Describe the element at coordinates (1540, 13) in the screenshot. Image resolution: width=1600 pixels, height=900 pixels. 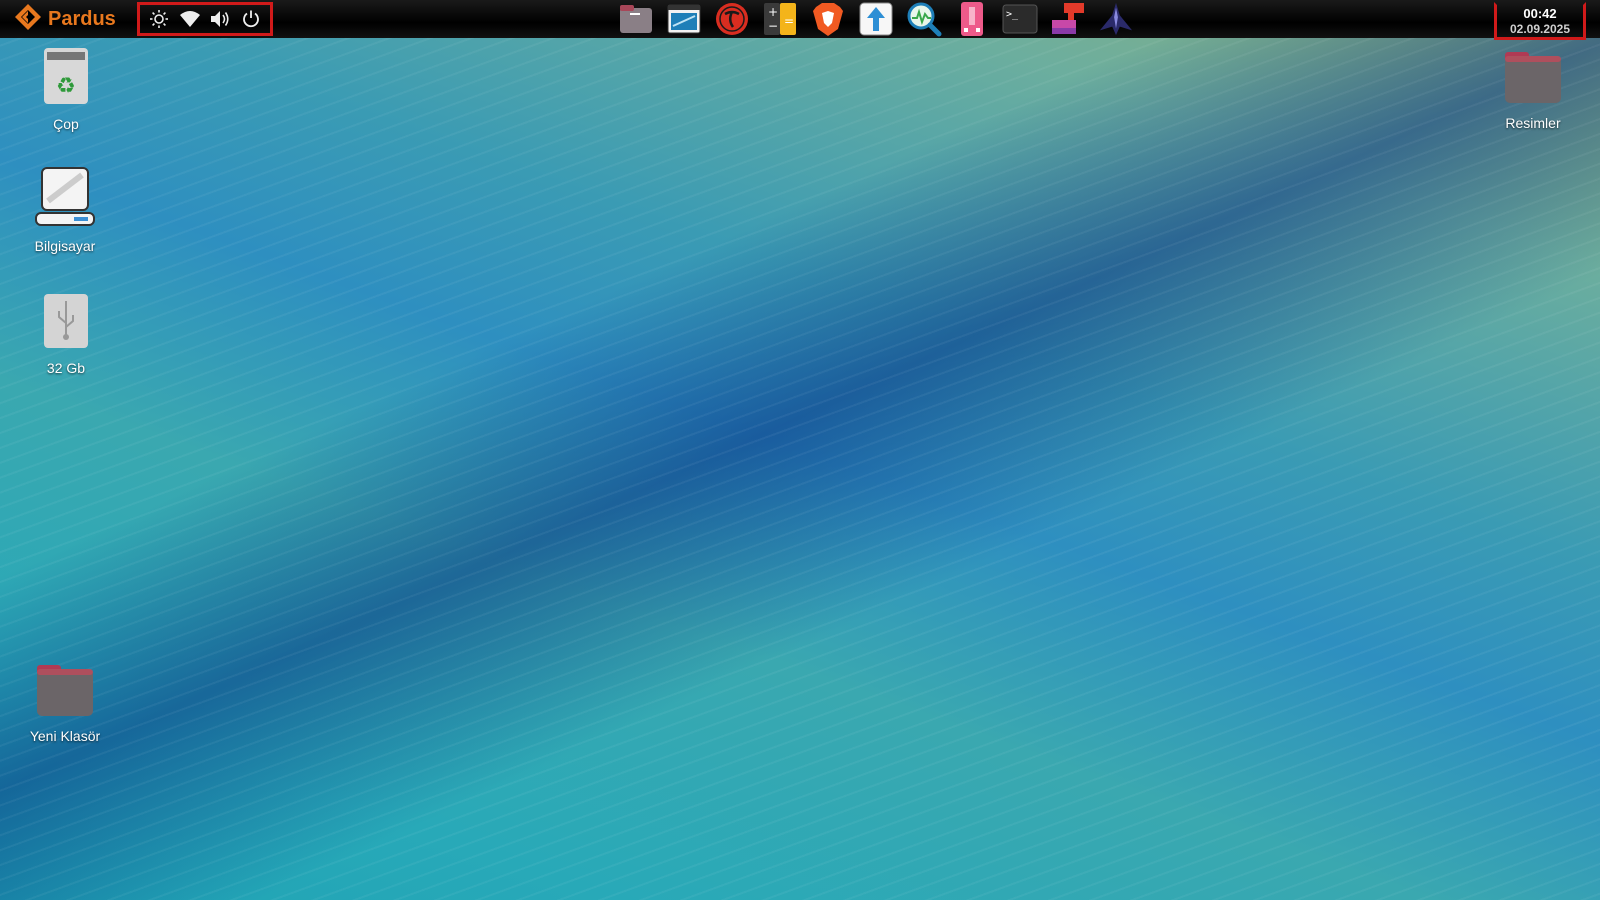
I see `clock-time: 00:42` at that location.